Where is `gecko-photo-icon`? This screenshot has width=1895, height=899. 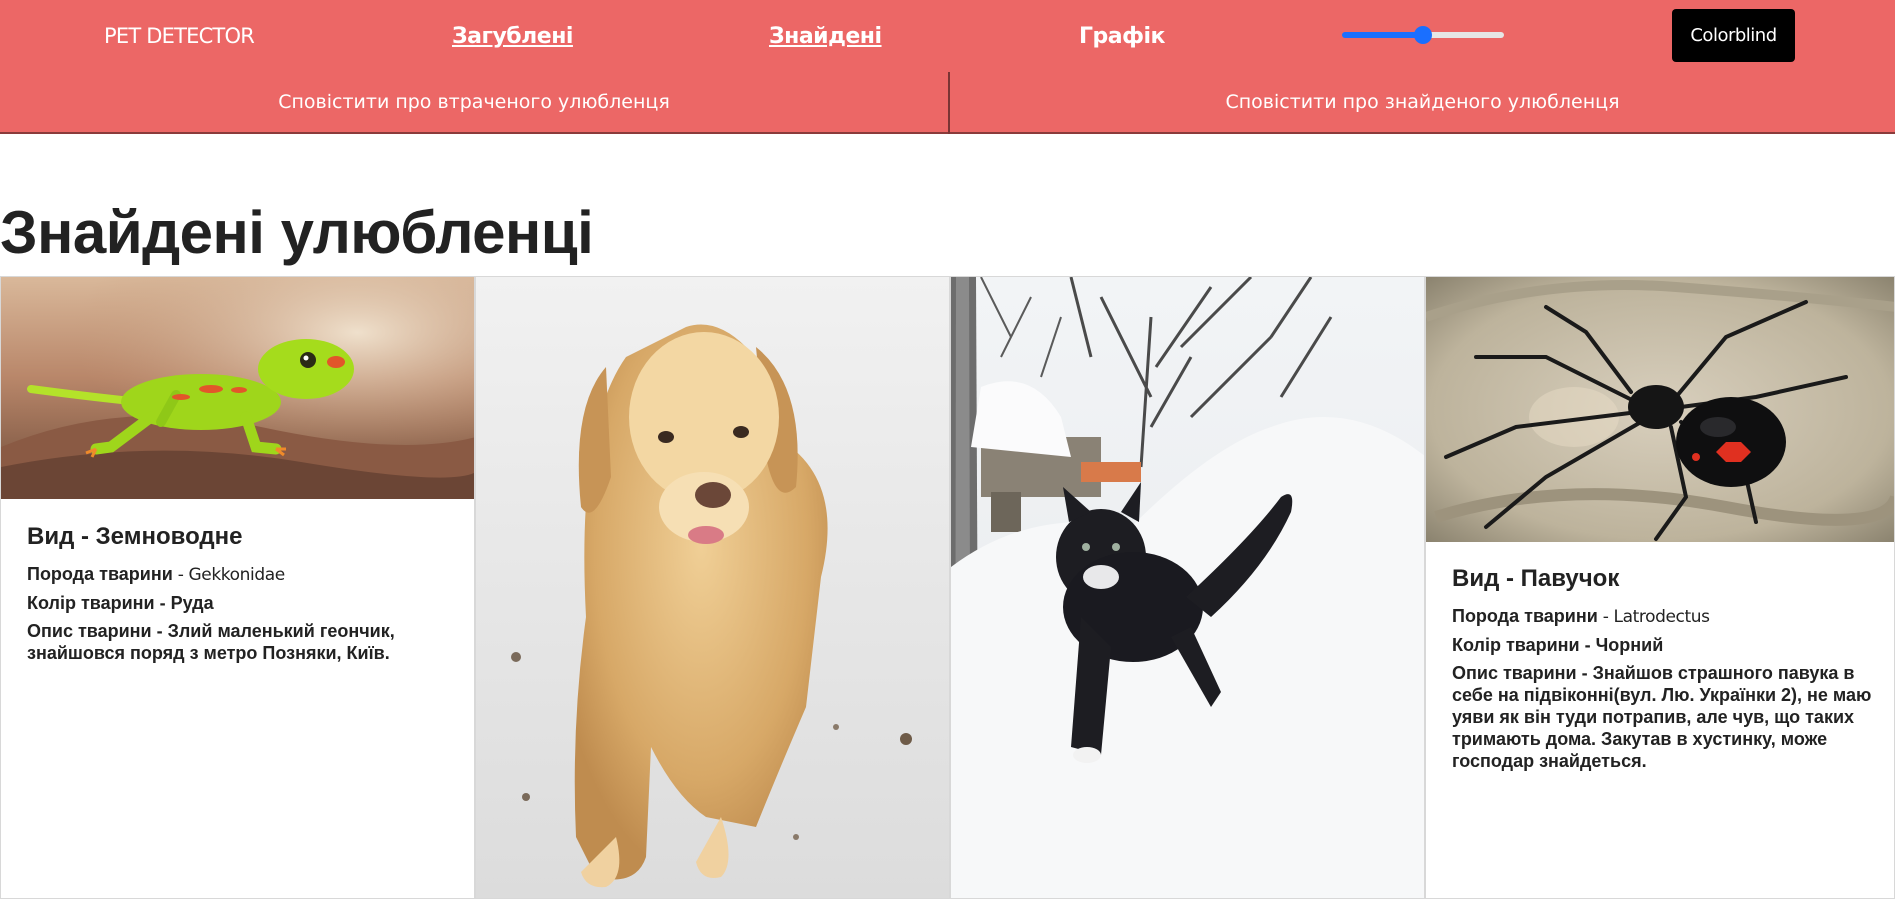 gecko-photo-icon is located at coordinates (237, 388).